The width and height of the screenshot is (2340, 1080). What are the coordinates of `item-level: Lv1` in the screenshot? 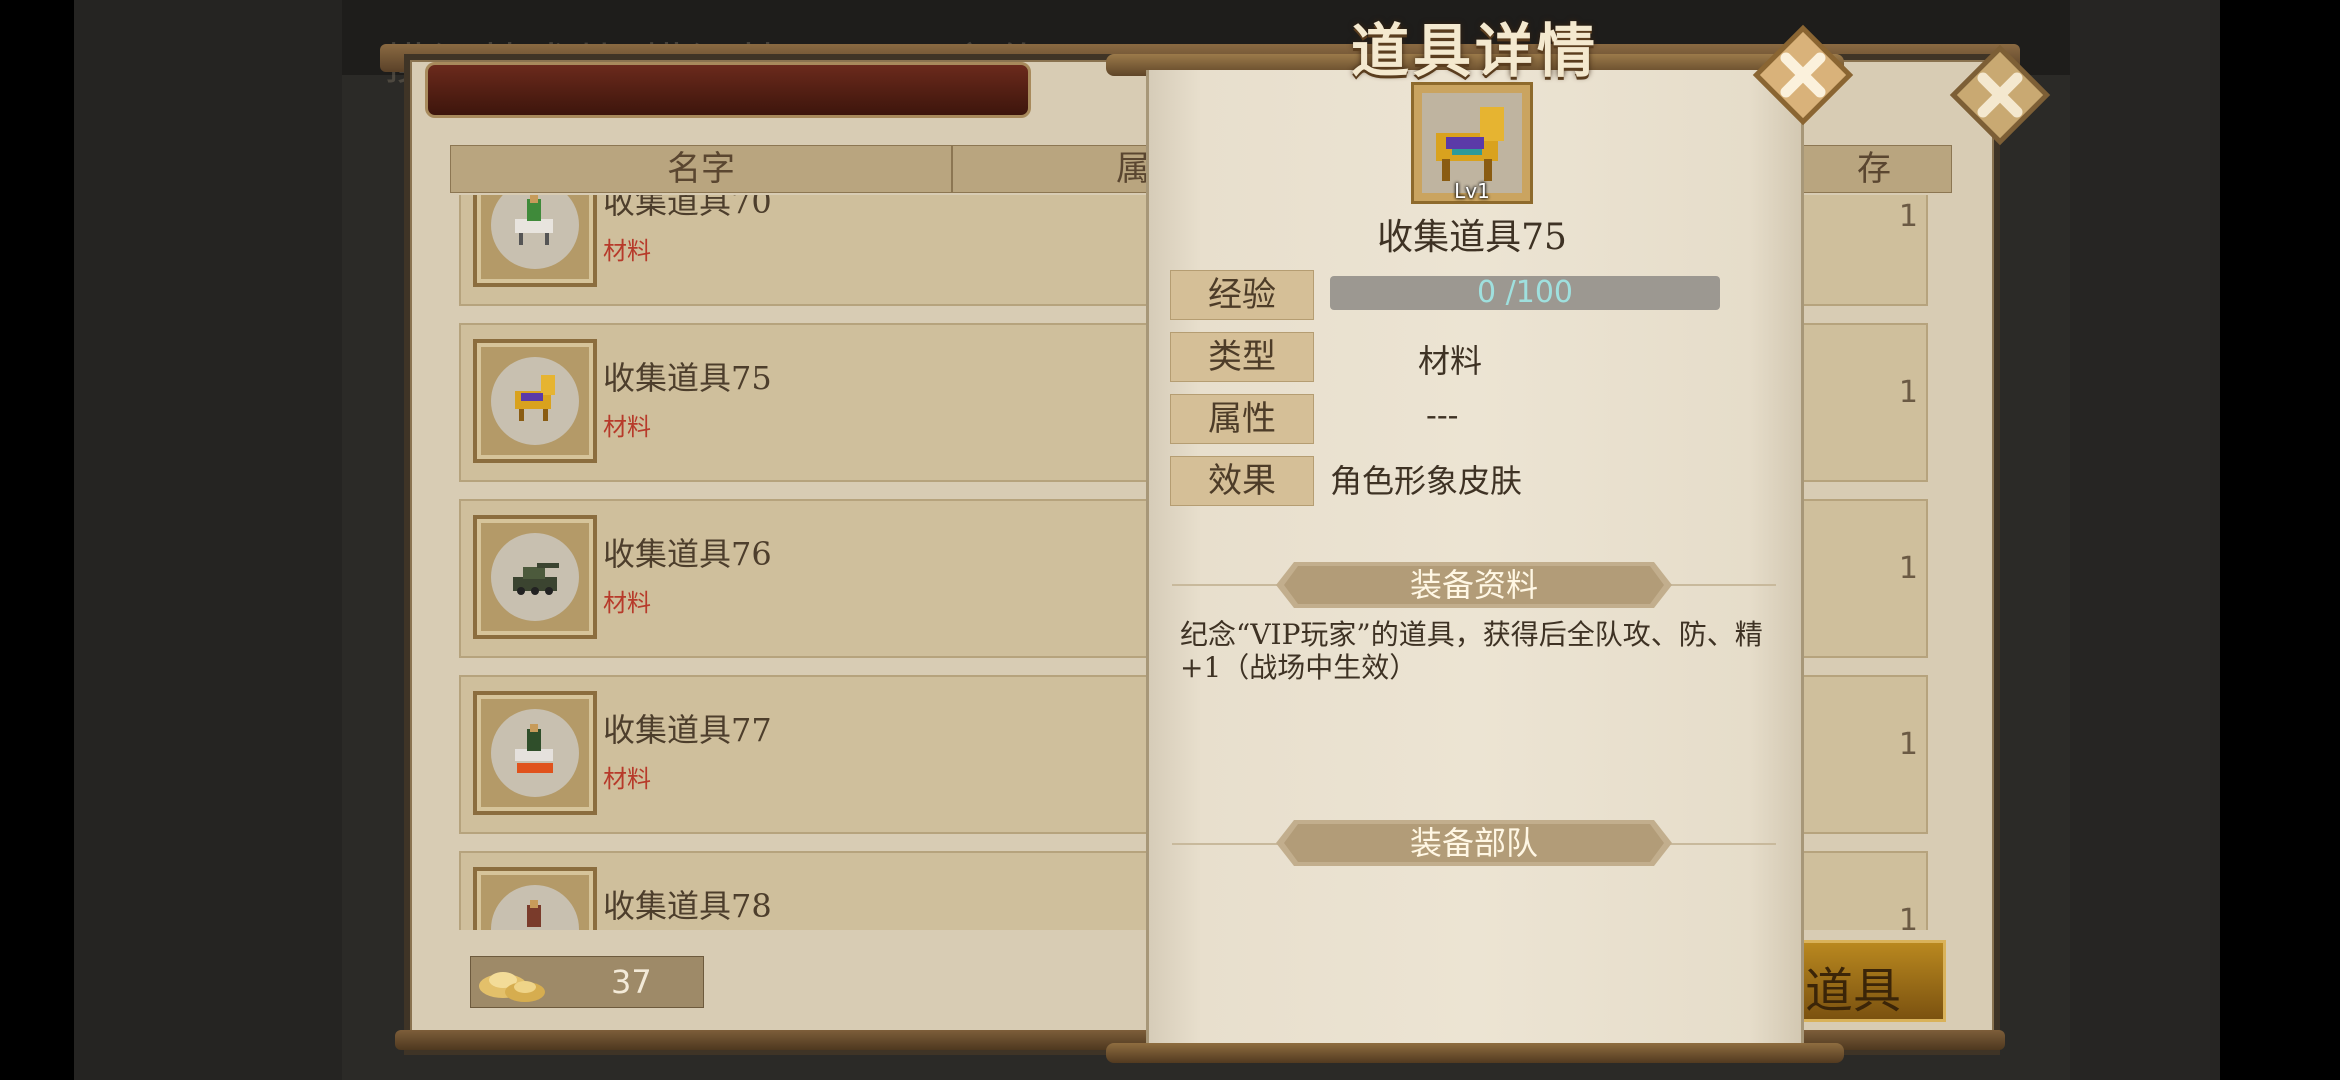 It's located at (1472, 191).